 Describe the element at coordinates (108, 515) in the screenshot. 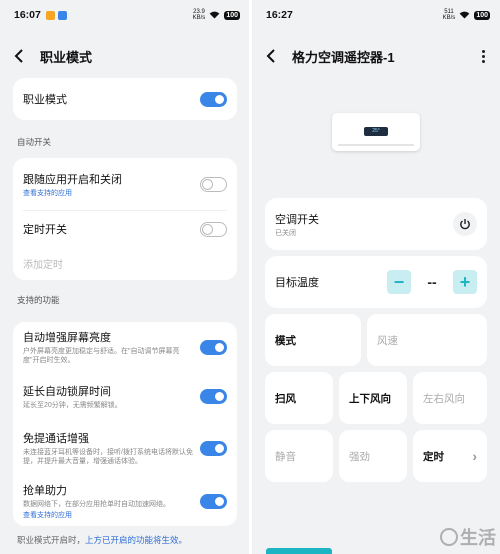

I see `order-boost-supported-link: 查看支持的应用` at that location.